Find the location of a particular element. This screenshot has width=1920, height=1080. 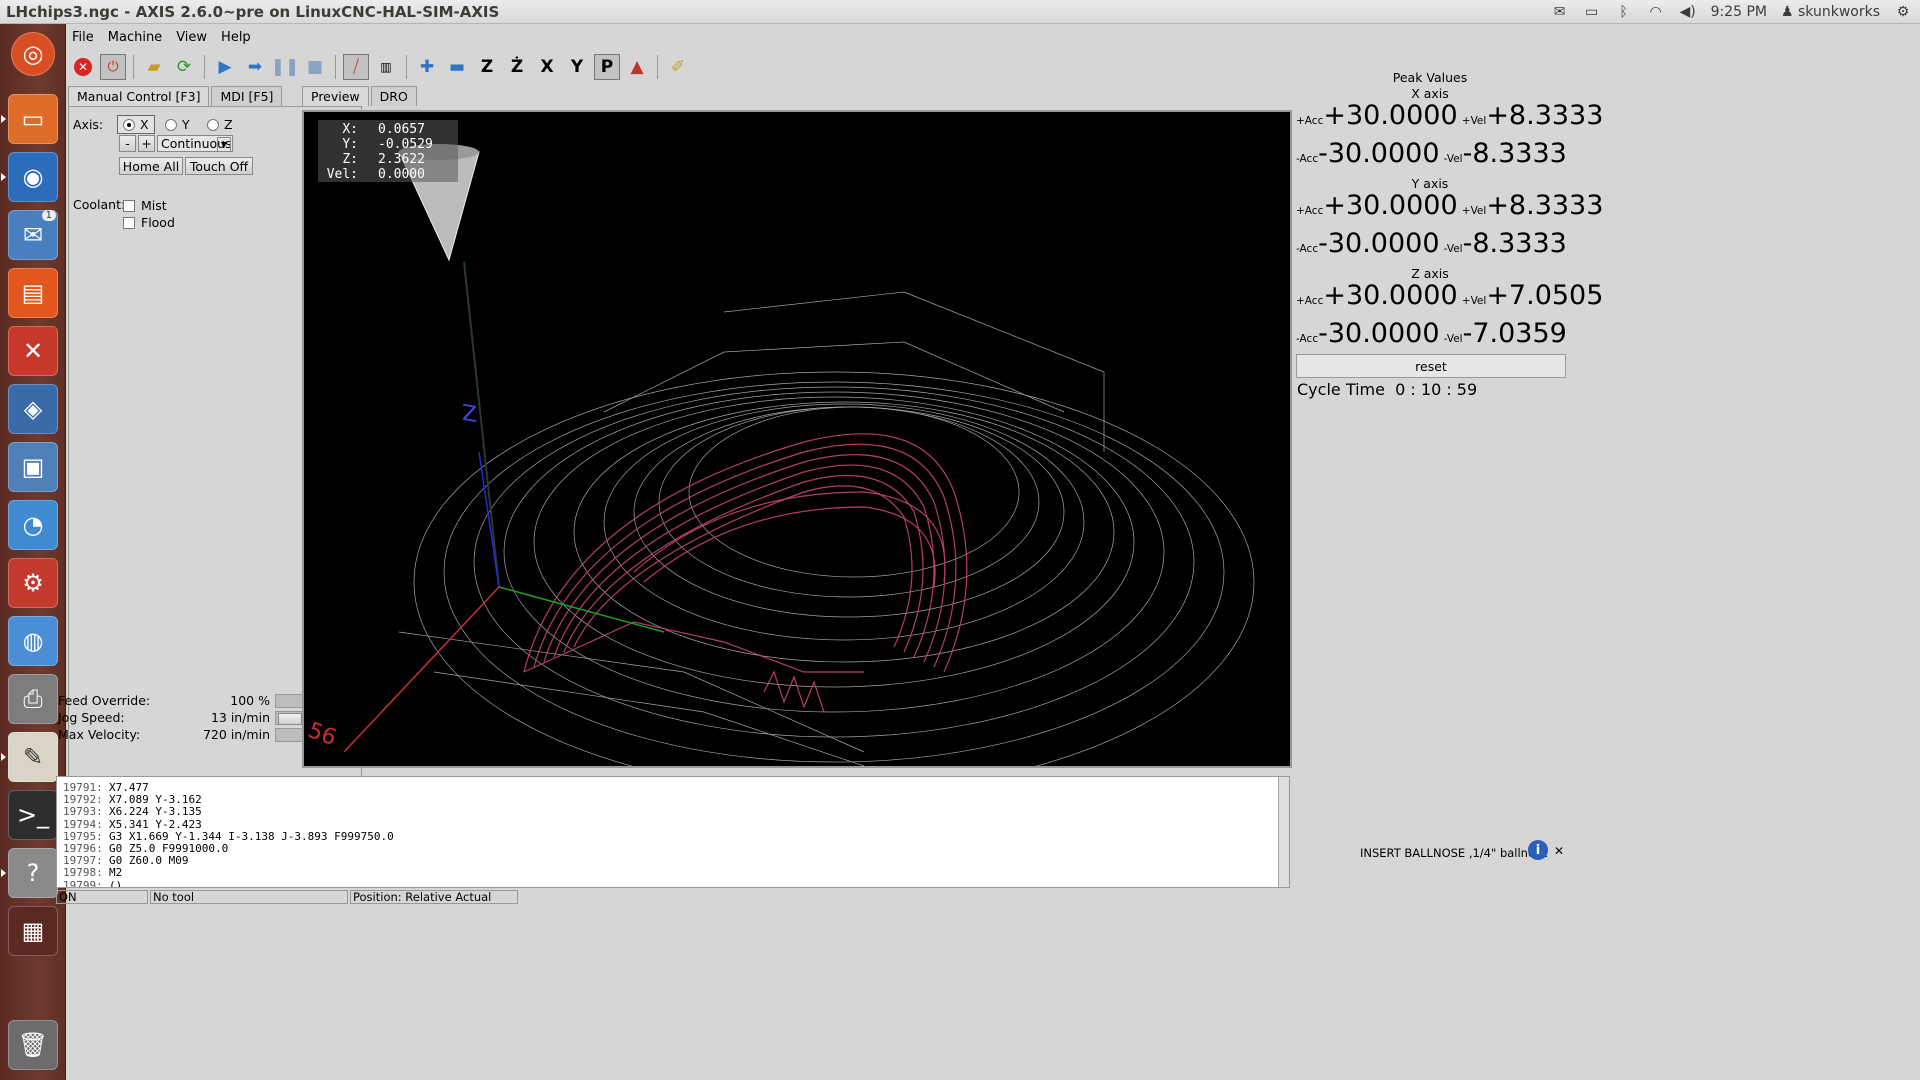

pause-icon: ❚❚ is located at coordinates (285, 67).